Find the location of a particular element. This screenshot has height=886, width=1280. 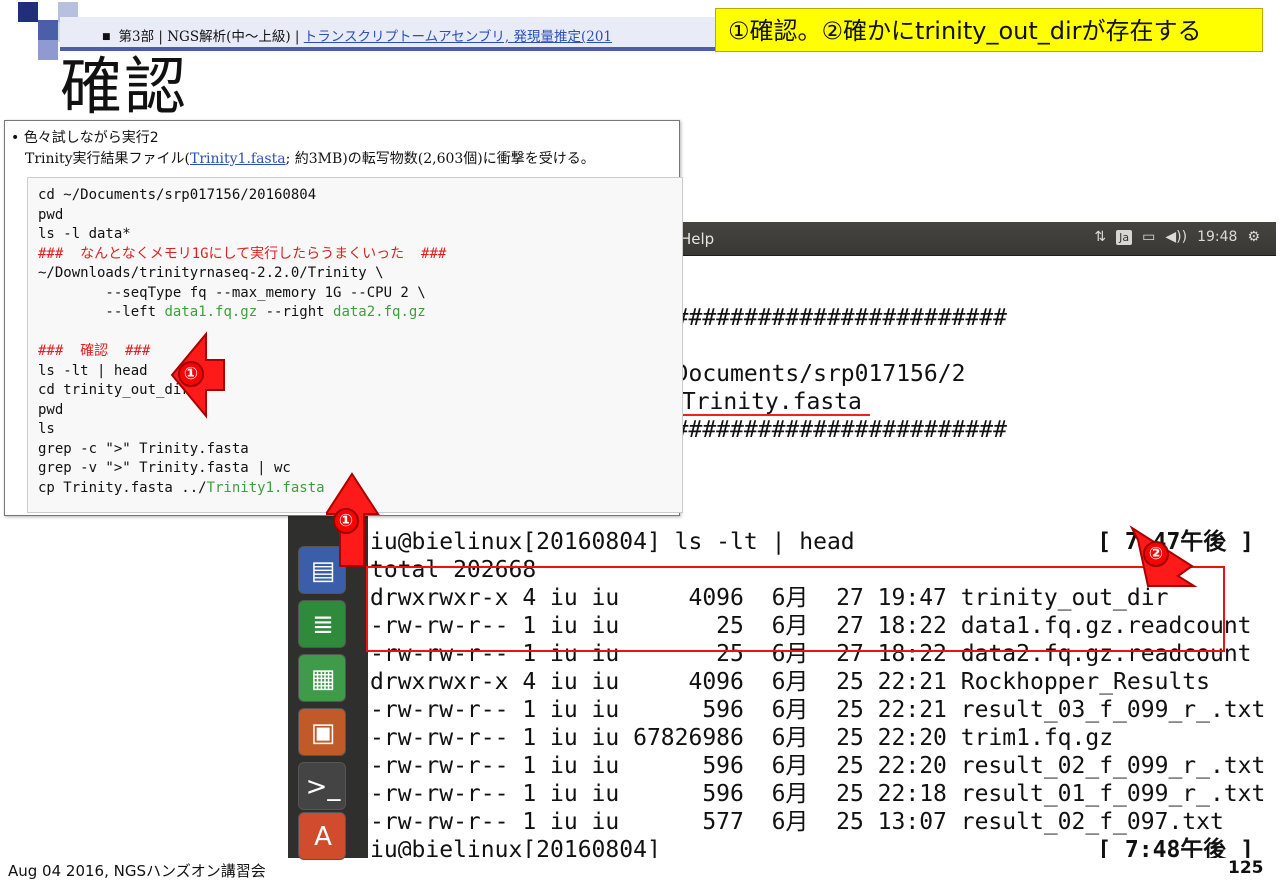

code-line: ls -lt | head is located at coordinates (93, 370).